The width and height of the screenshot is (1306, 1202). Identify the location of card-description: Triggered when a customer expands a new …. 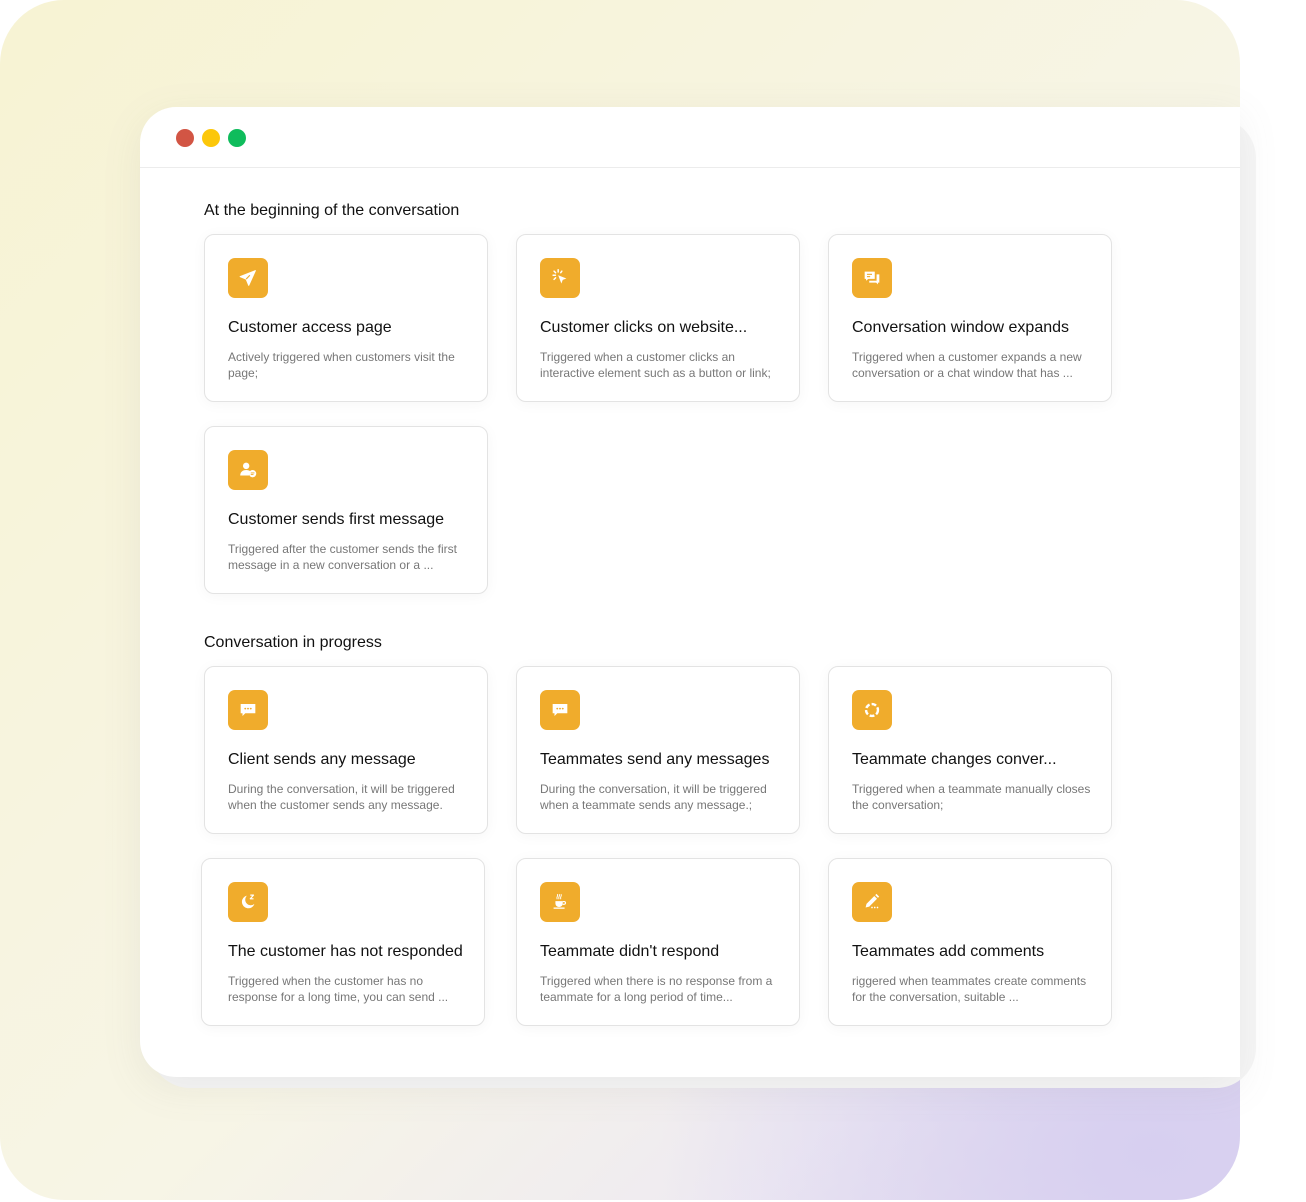
(967, 365).